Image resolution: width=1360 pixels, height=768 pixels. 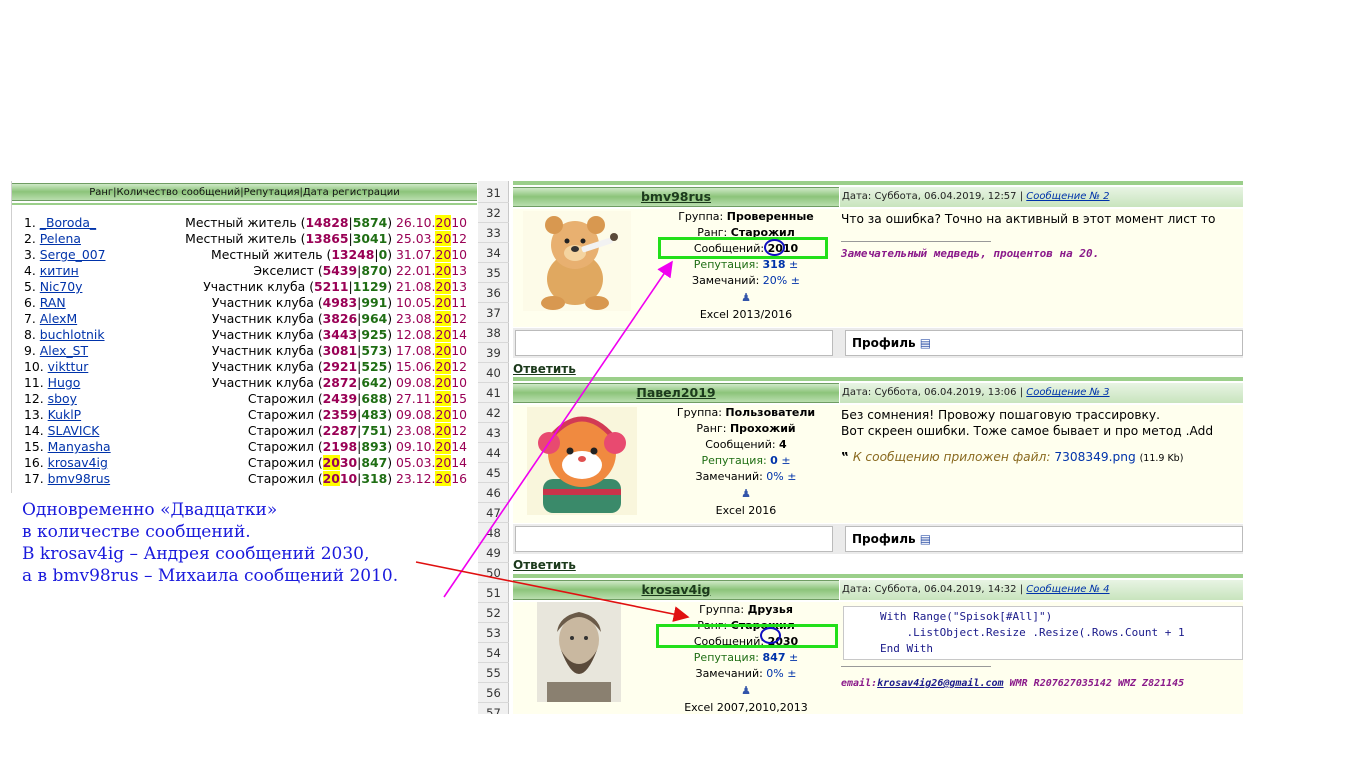 I want to click on row-header: 41, so click(x=493, y=393).